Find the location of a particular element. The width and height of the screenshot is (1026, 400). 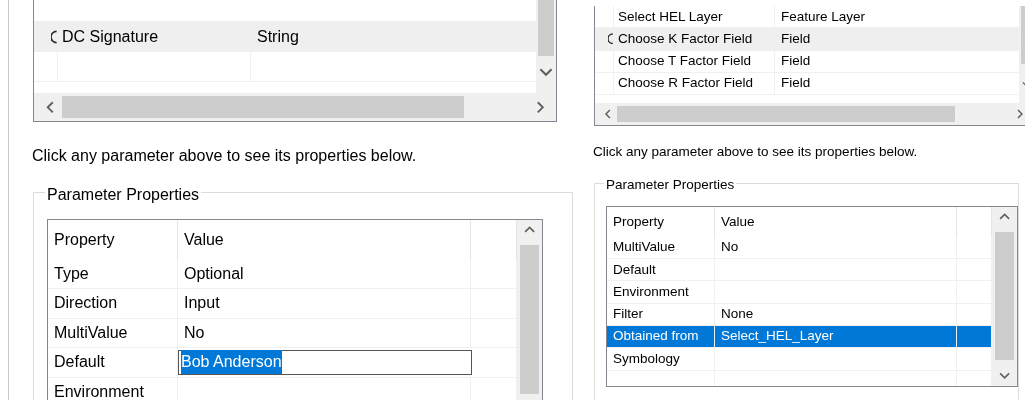

table-cell-text: String is located at coordinates (278, 36).